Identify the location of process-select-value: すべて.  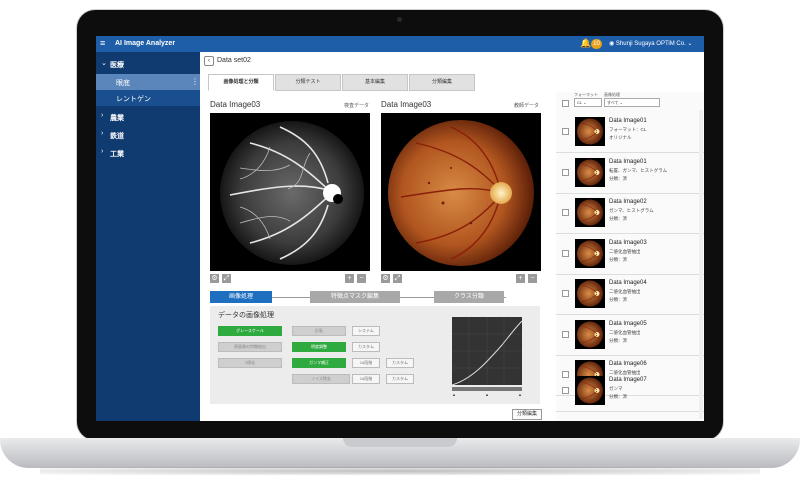
(613, 102).